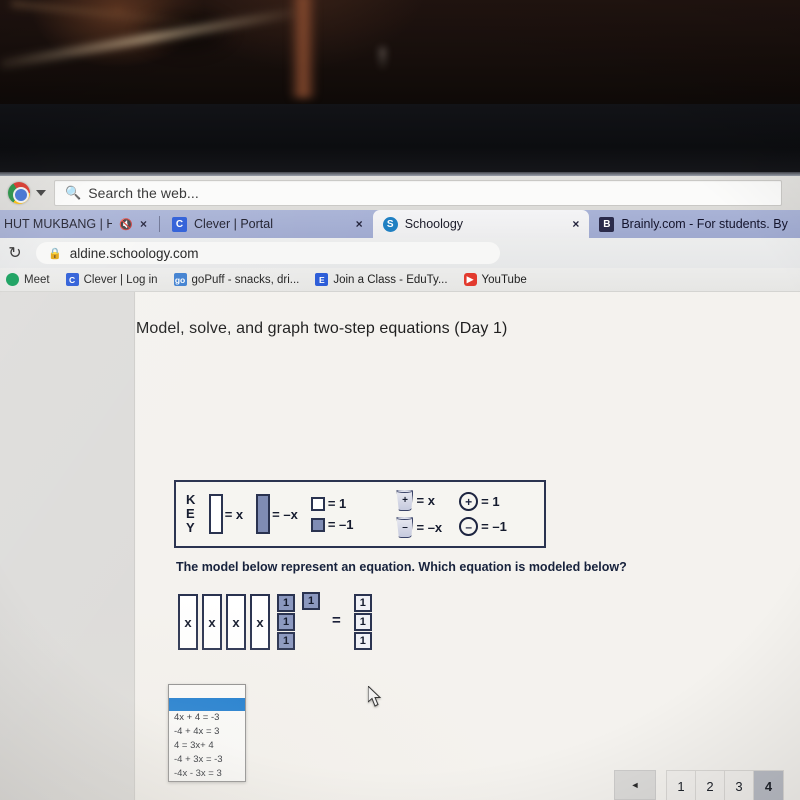 The height and width of the screenshot is (800, 800). Describe the element at coordinates (469, 501) in the screenshot. I see `circle-plus-icon: +` at that location.